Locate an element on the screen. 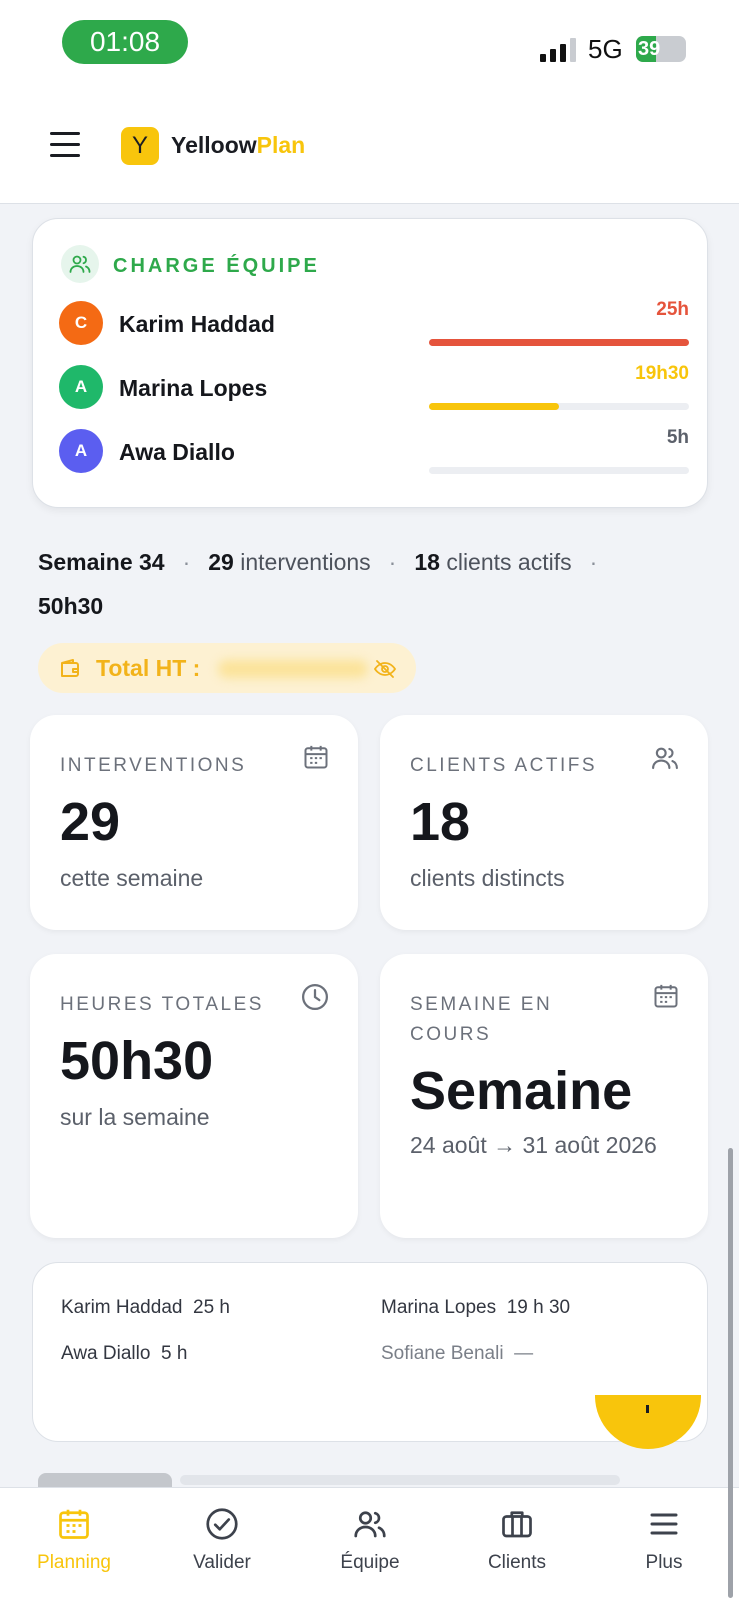  bottom-nav: Planning Valider Équipe Clients Plus is located at coordinates (369, 1543).